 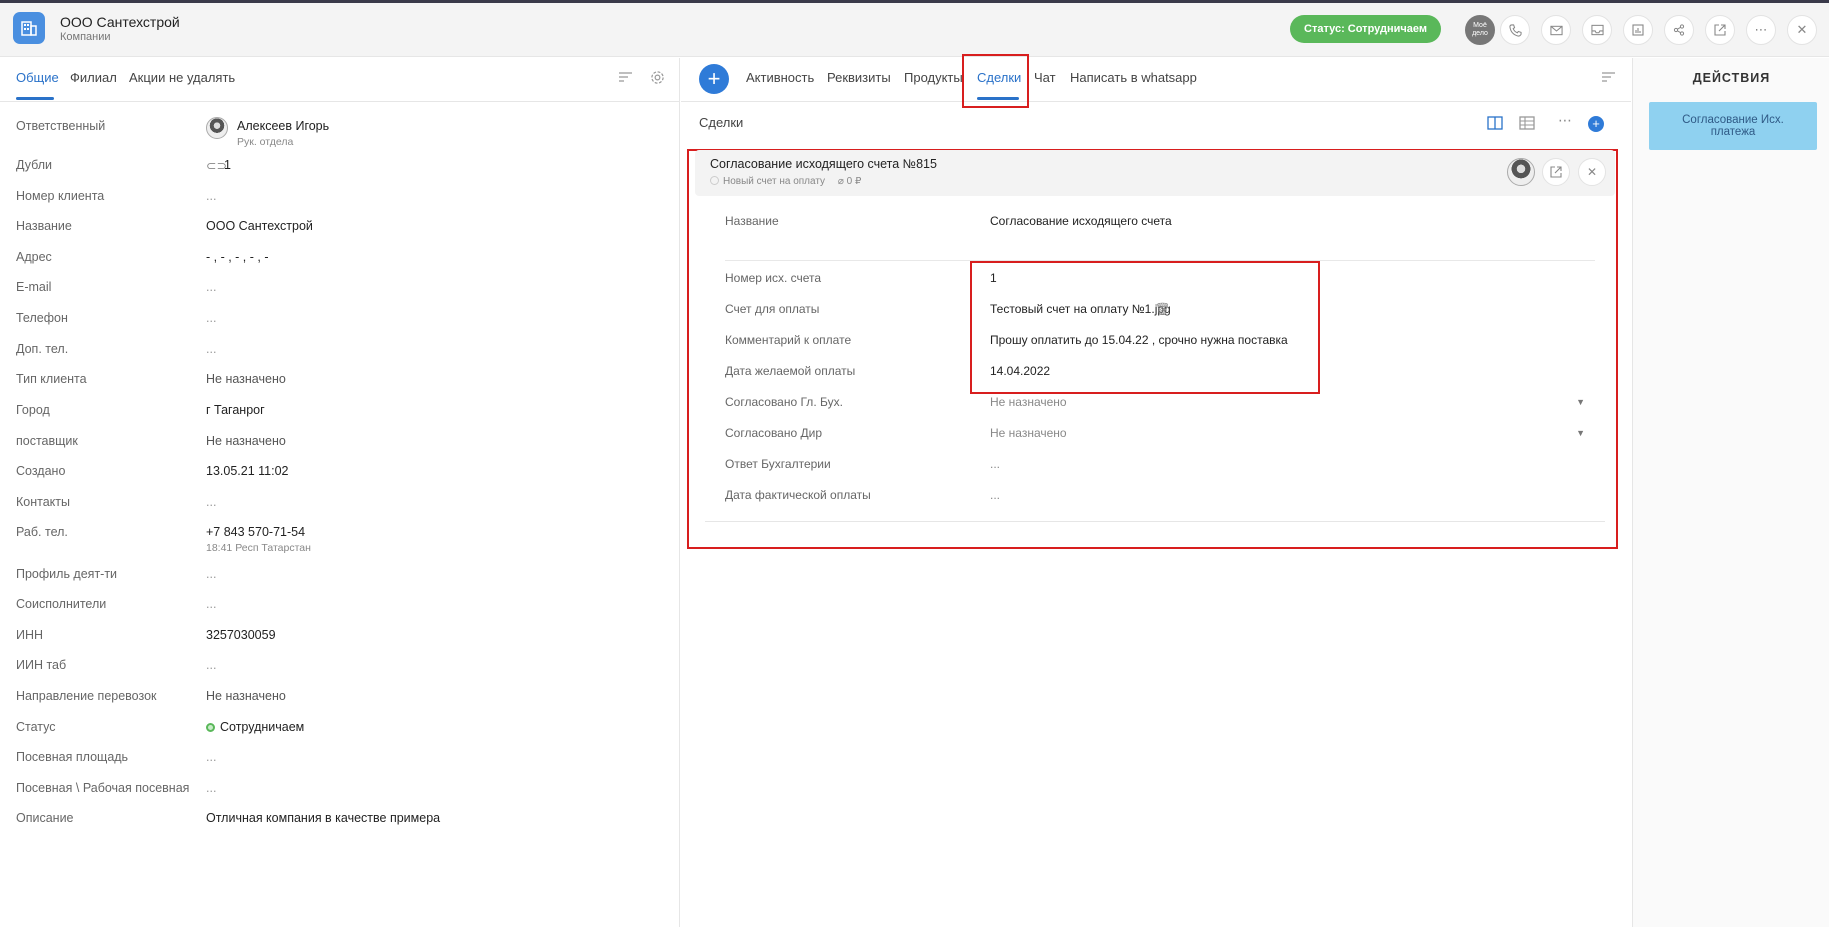 What do you see at coordinates (933, 77) in the screenshot?
I see `tab-products: Продукты` at bounding box center [933, 77].